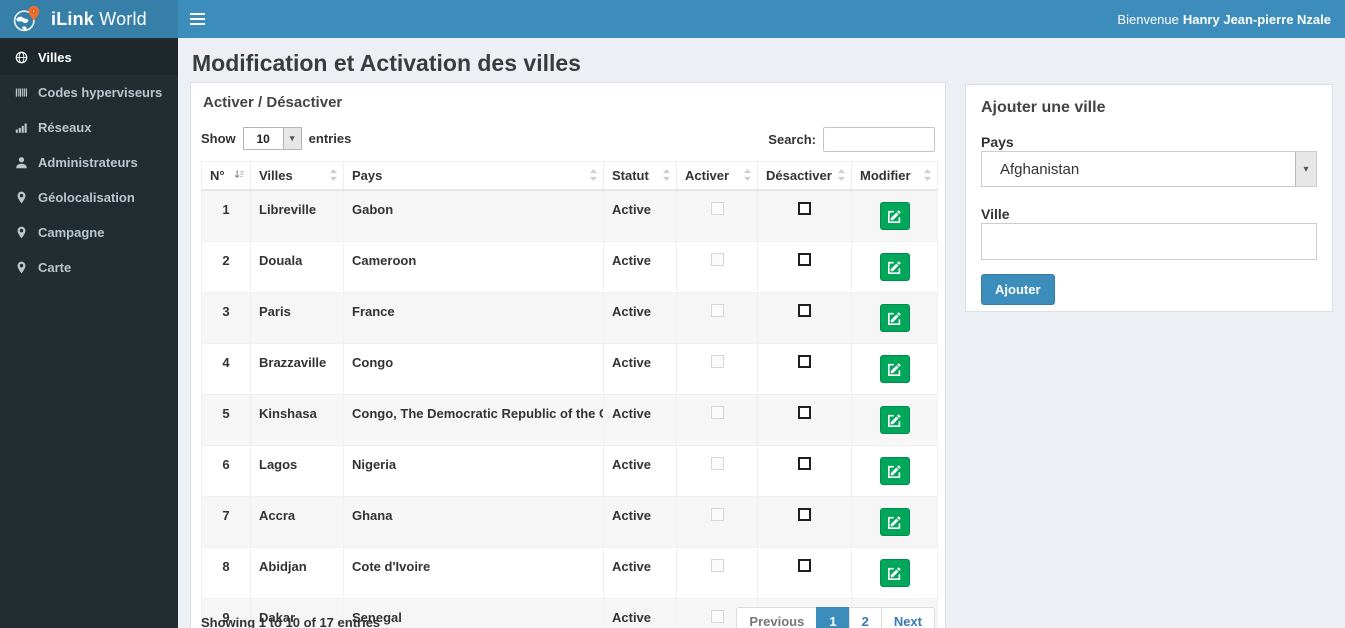 This screenshot has height=628, width=1345. I want to click on signal-bars-icon, so click(21, 127).